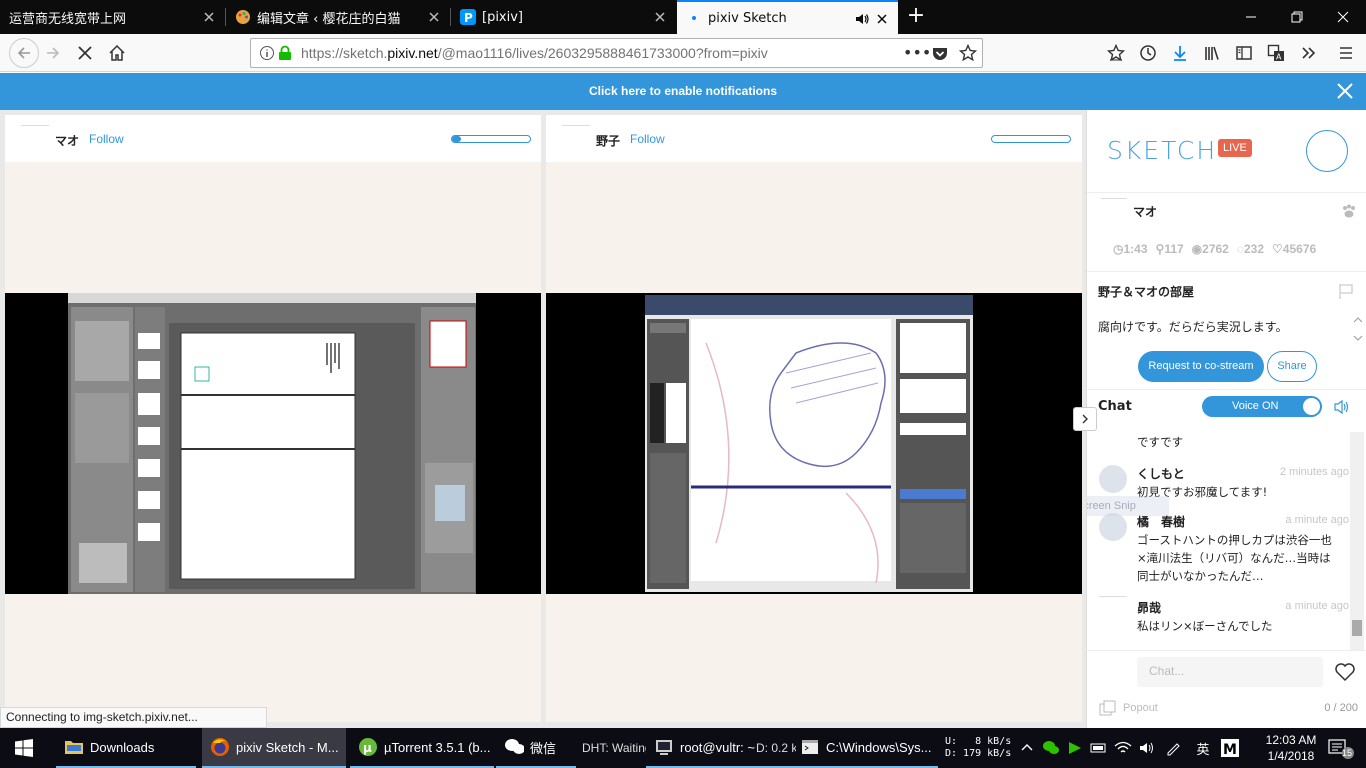  Describe the element at coordinates (536, 748) in the screenshot. I see `taskbar-wechat: 微信` at that location.